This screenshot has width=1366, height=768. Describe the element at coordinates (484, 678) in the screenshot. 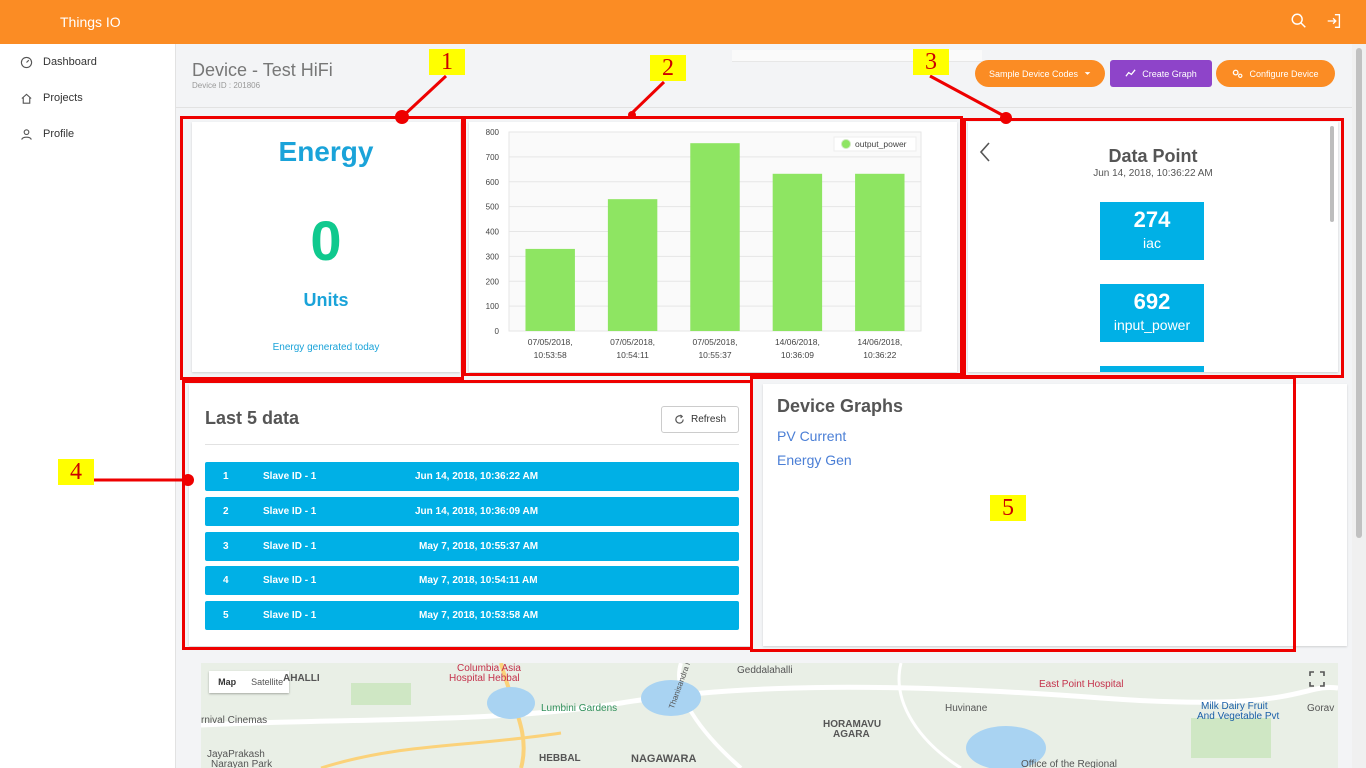

I see `map-label: Hospital Hebbal` at that location.